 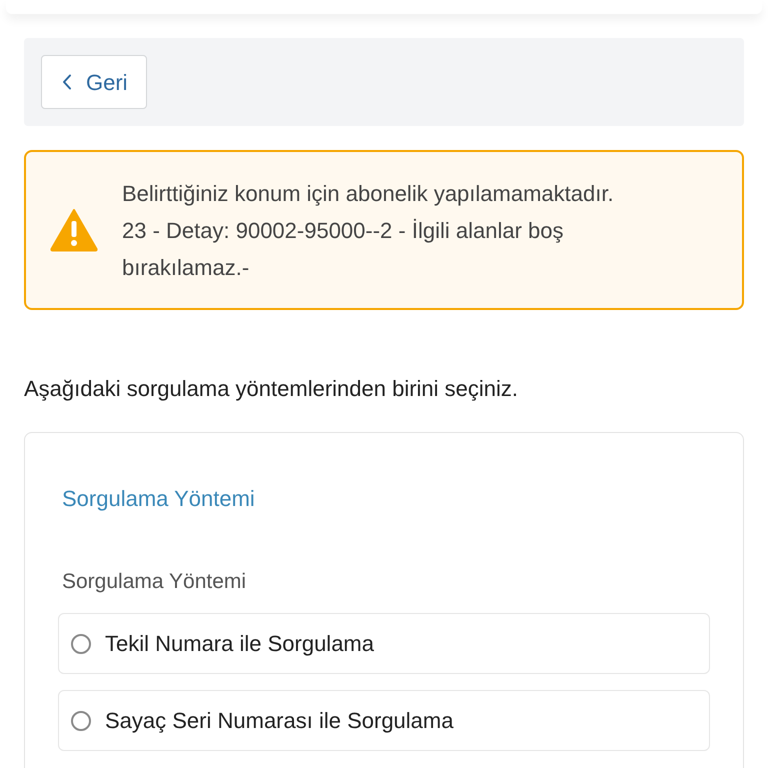 What do you see at coordinates (94, 82) in the screenshot?
I see `back-button: Geri` at bounding box center [94, 82].